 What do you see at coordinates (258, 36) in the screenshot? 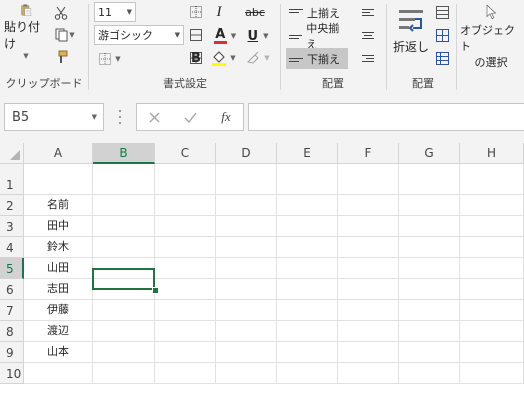
I see `underline-button: U ▼` at bounding box center [258, 36].